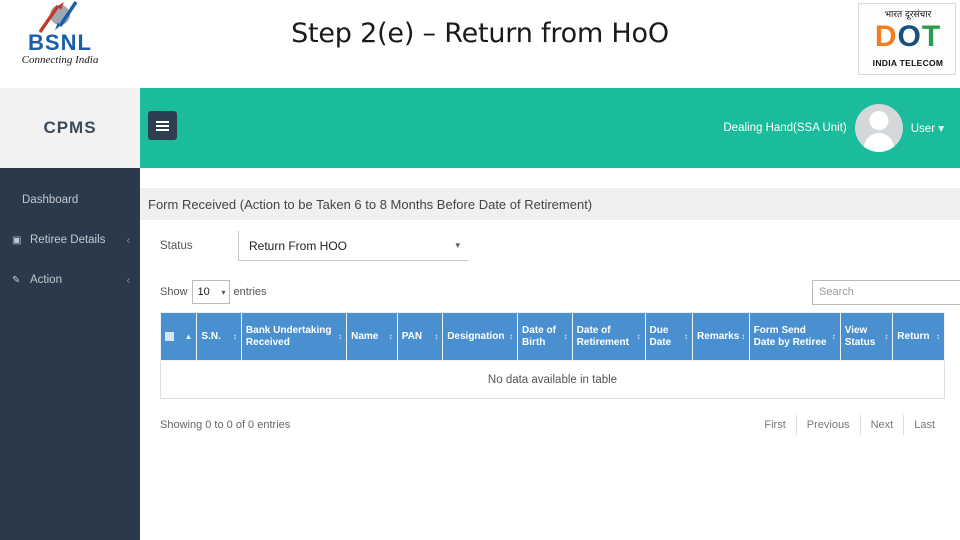  I want to click on select-all-checkbox-icon, so click(169, 336).